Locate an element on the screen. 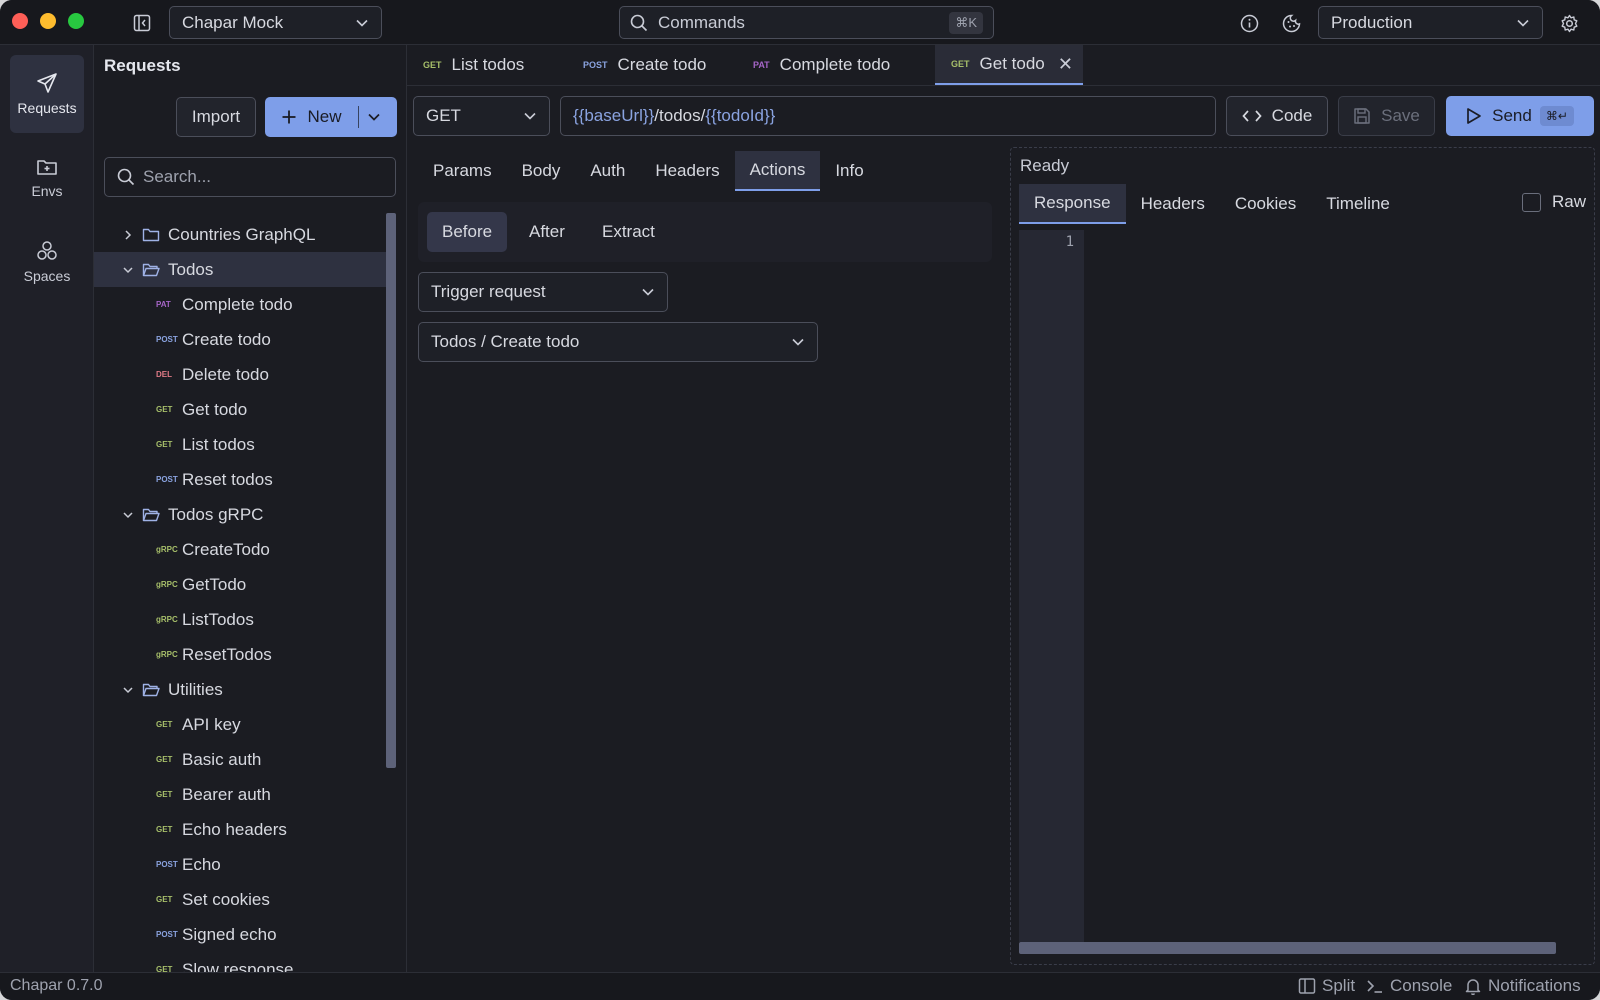 The image size is (1600, 1000). tab-get-todo: GET Get todo ✕ is located at coordinates (1009, 65).